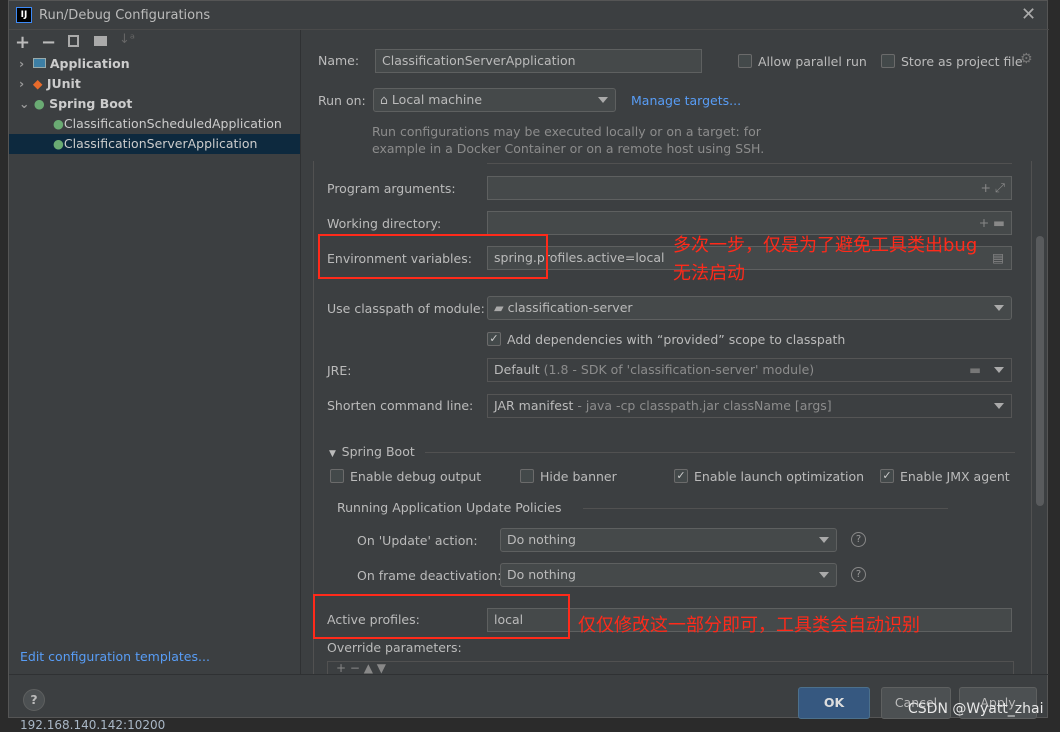 This screenshot has height=732, width=1060. I want to click on add-config-button: +, so click(22, 42).